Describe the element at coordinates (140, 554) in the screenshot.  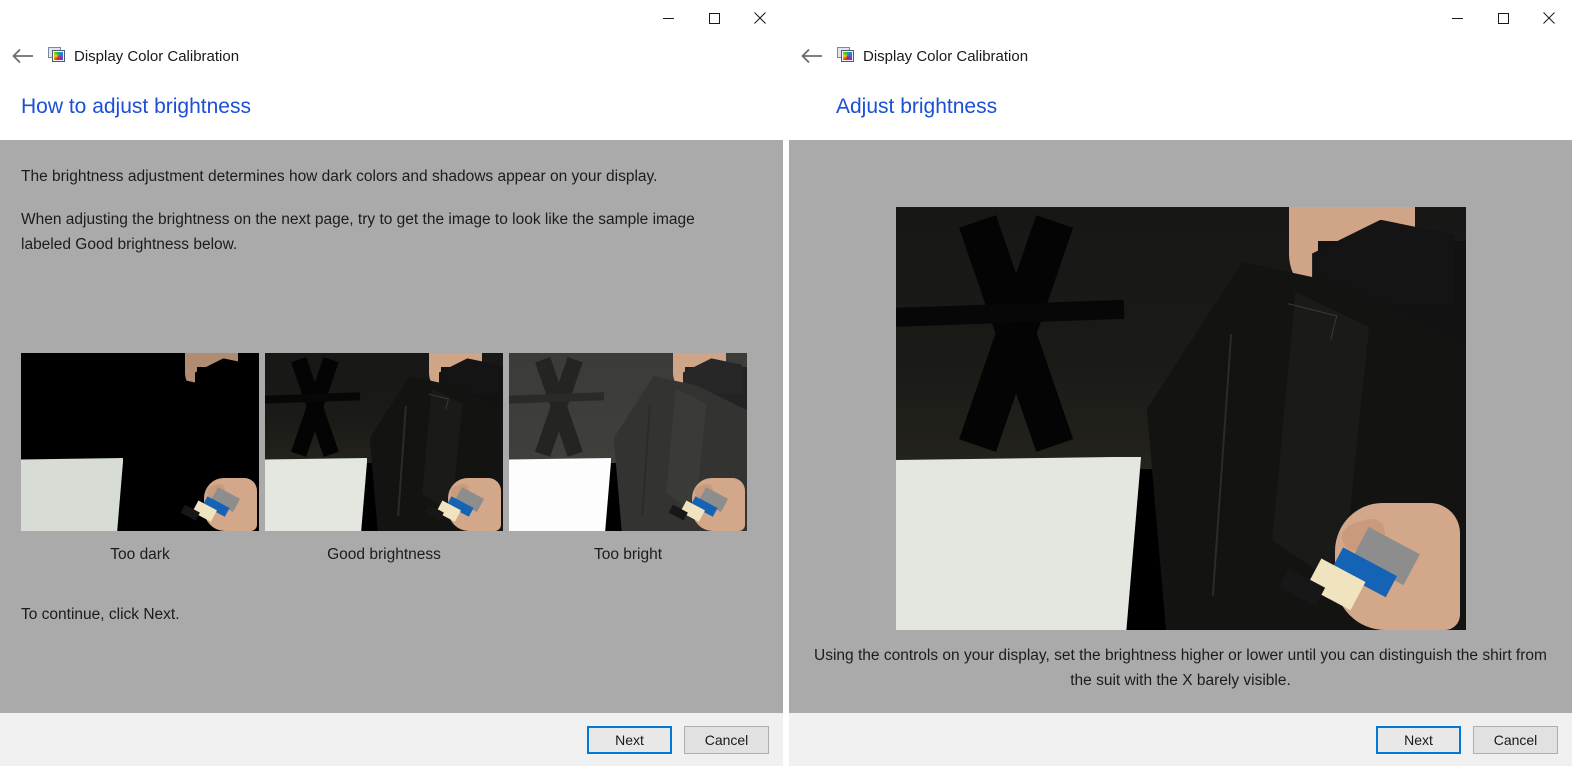
I see `sample-label-too-dark: Too dark` at that location.